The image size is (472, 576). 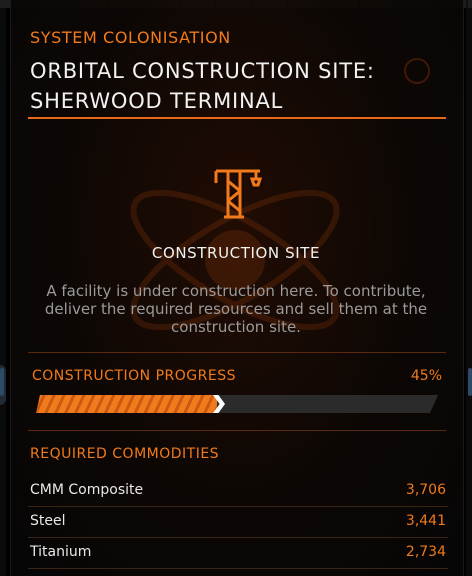 I want to click on commodity-name: Titanium, so click(x=61, y=552).